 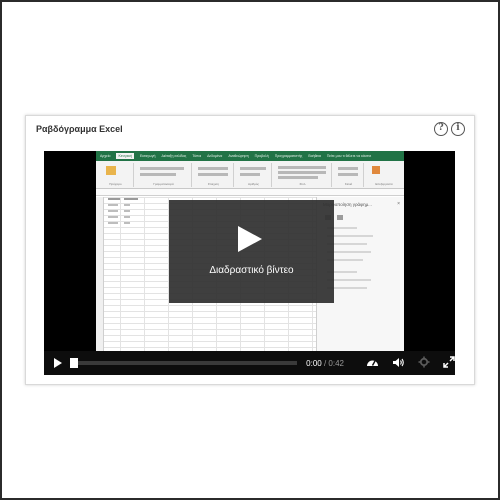 I want to click on ribbon-group: Αριθμός, so click(x=254, y=175).